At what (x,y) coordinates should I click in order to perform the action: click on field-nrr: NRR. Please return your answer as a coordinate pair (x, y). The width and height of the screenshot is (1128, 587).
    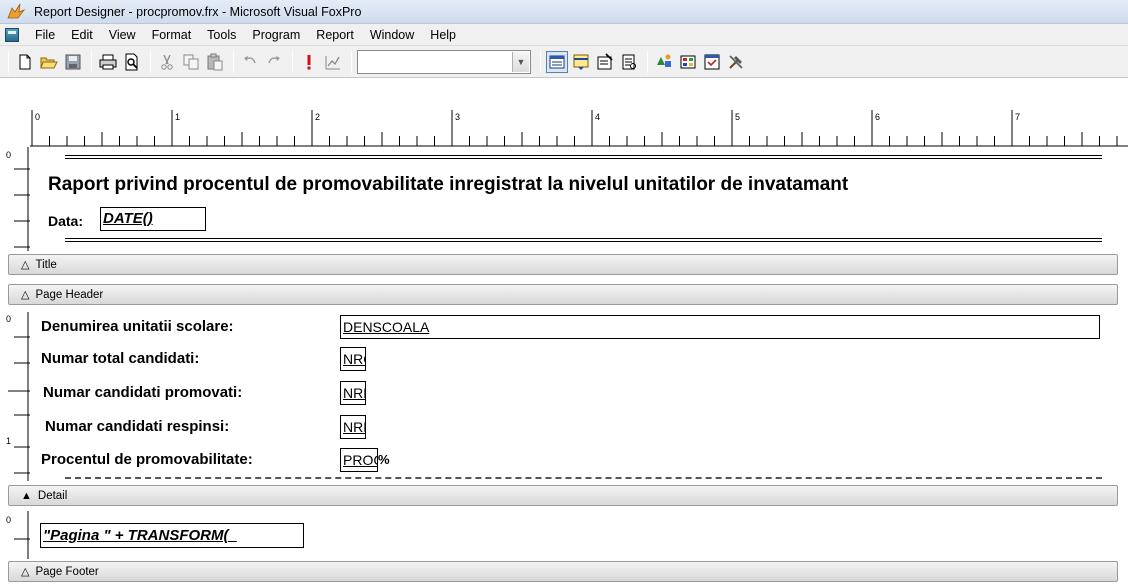
    Looking at the image, I should click on (353, 427).